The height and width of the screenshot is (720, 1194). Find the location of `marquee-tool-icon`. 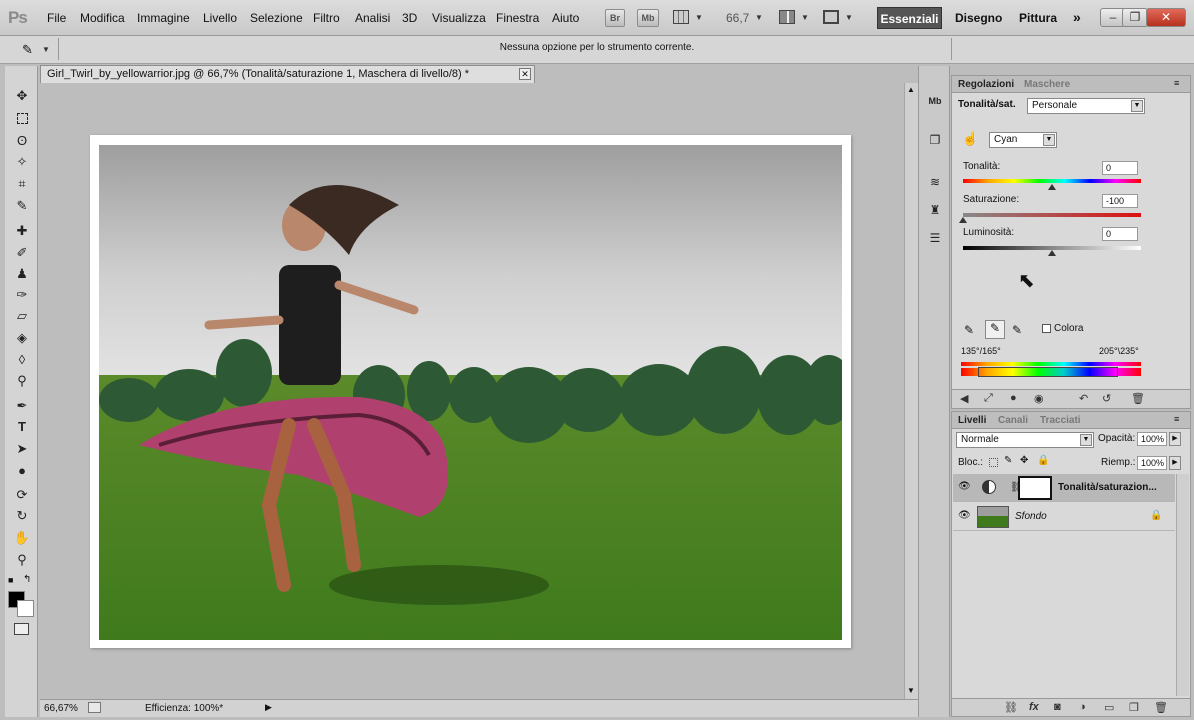

marquee-tool-icon is located at coordinates (22, 119).